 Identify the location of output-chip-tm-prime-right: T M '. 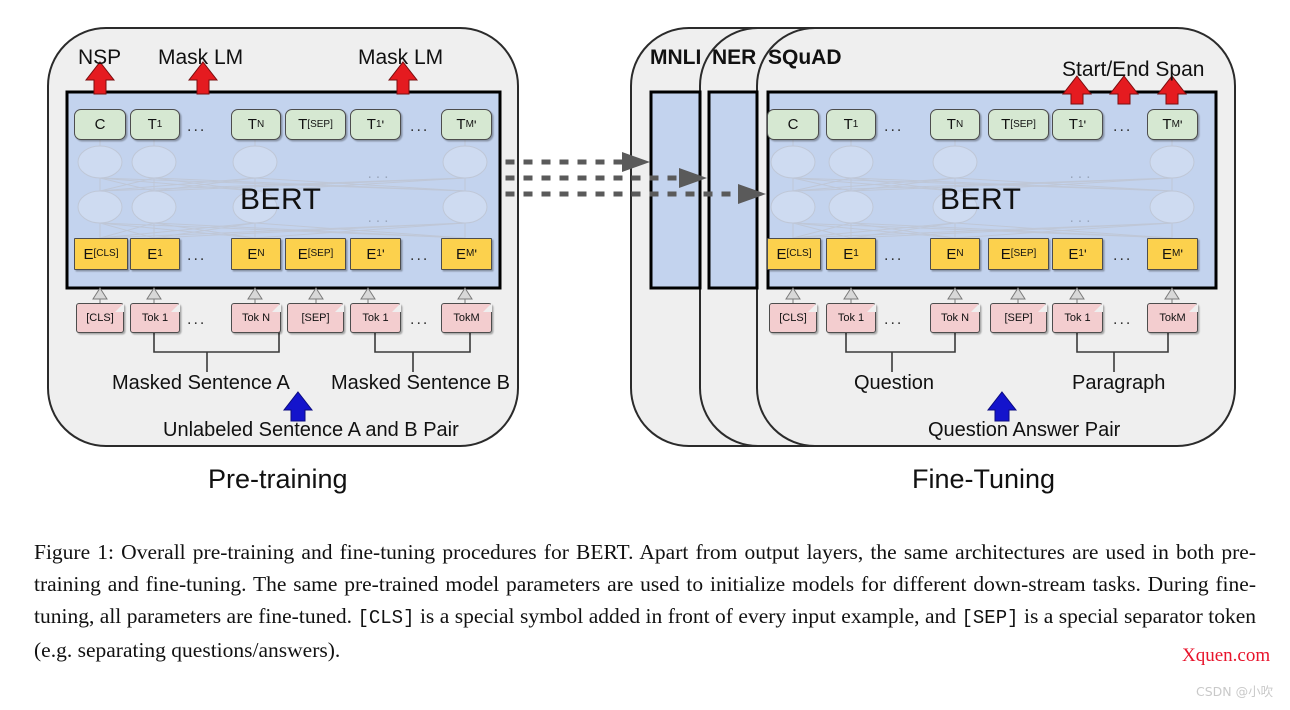
(1172, 124).